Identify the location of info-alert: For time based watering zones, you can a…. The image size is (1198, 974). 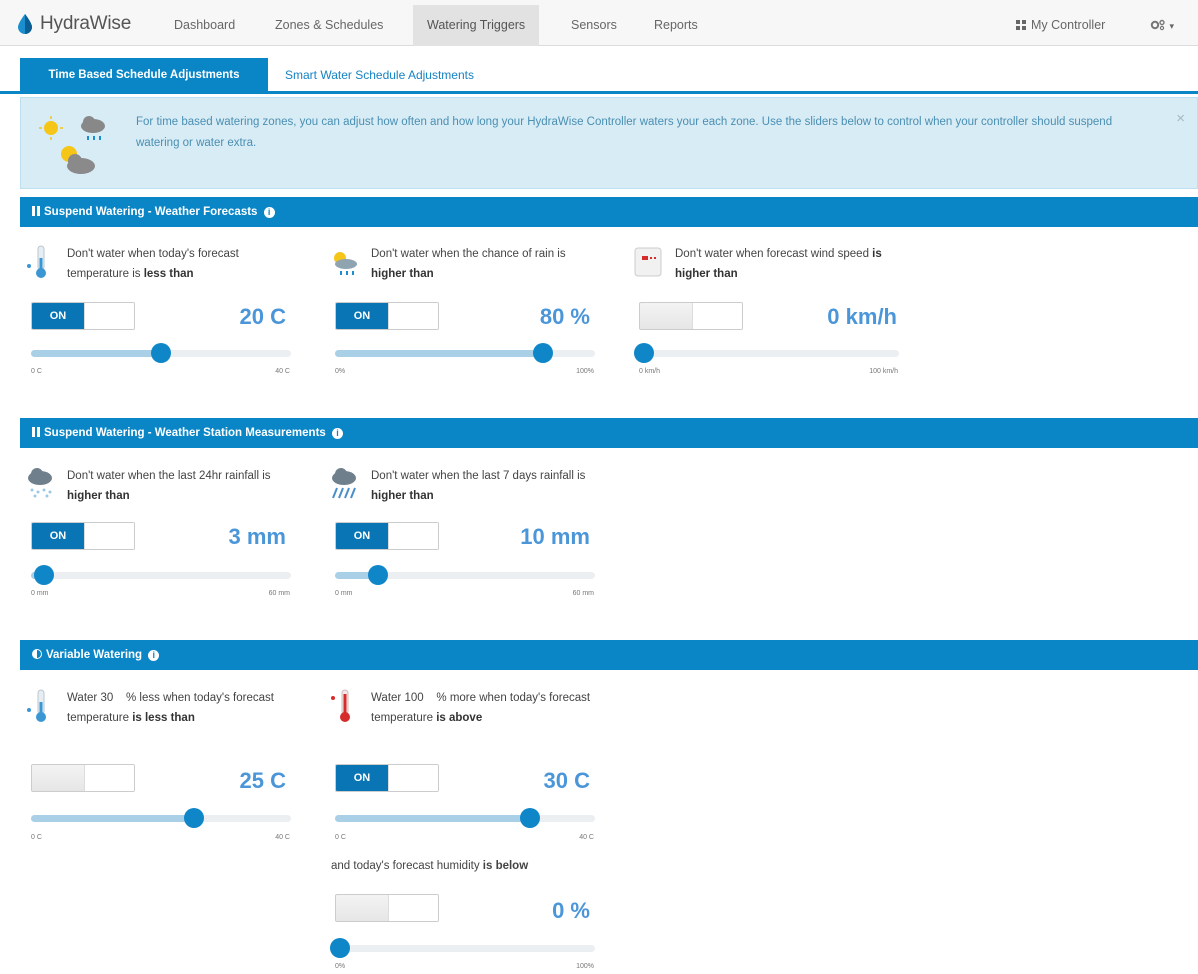
(609, 143).